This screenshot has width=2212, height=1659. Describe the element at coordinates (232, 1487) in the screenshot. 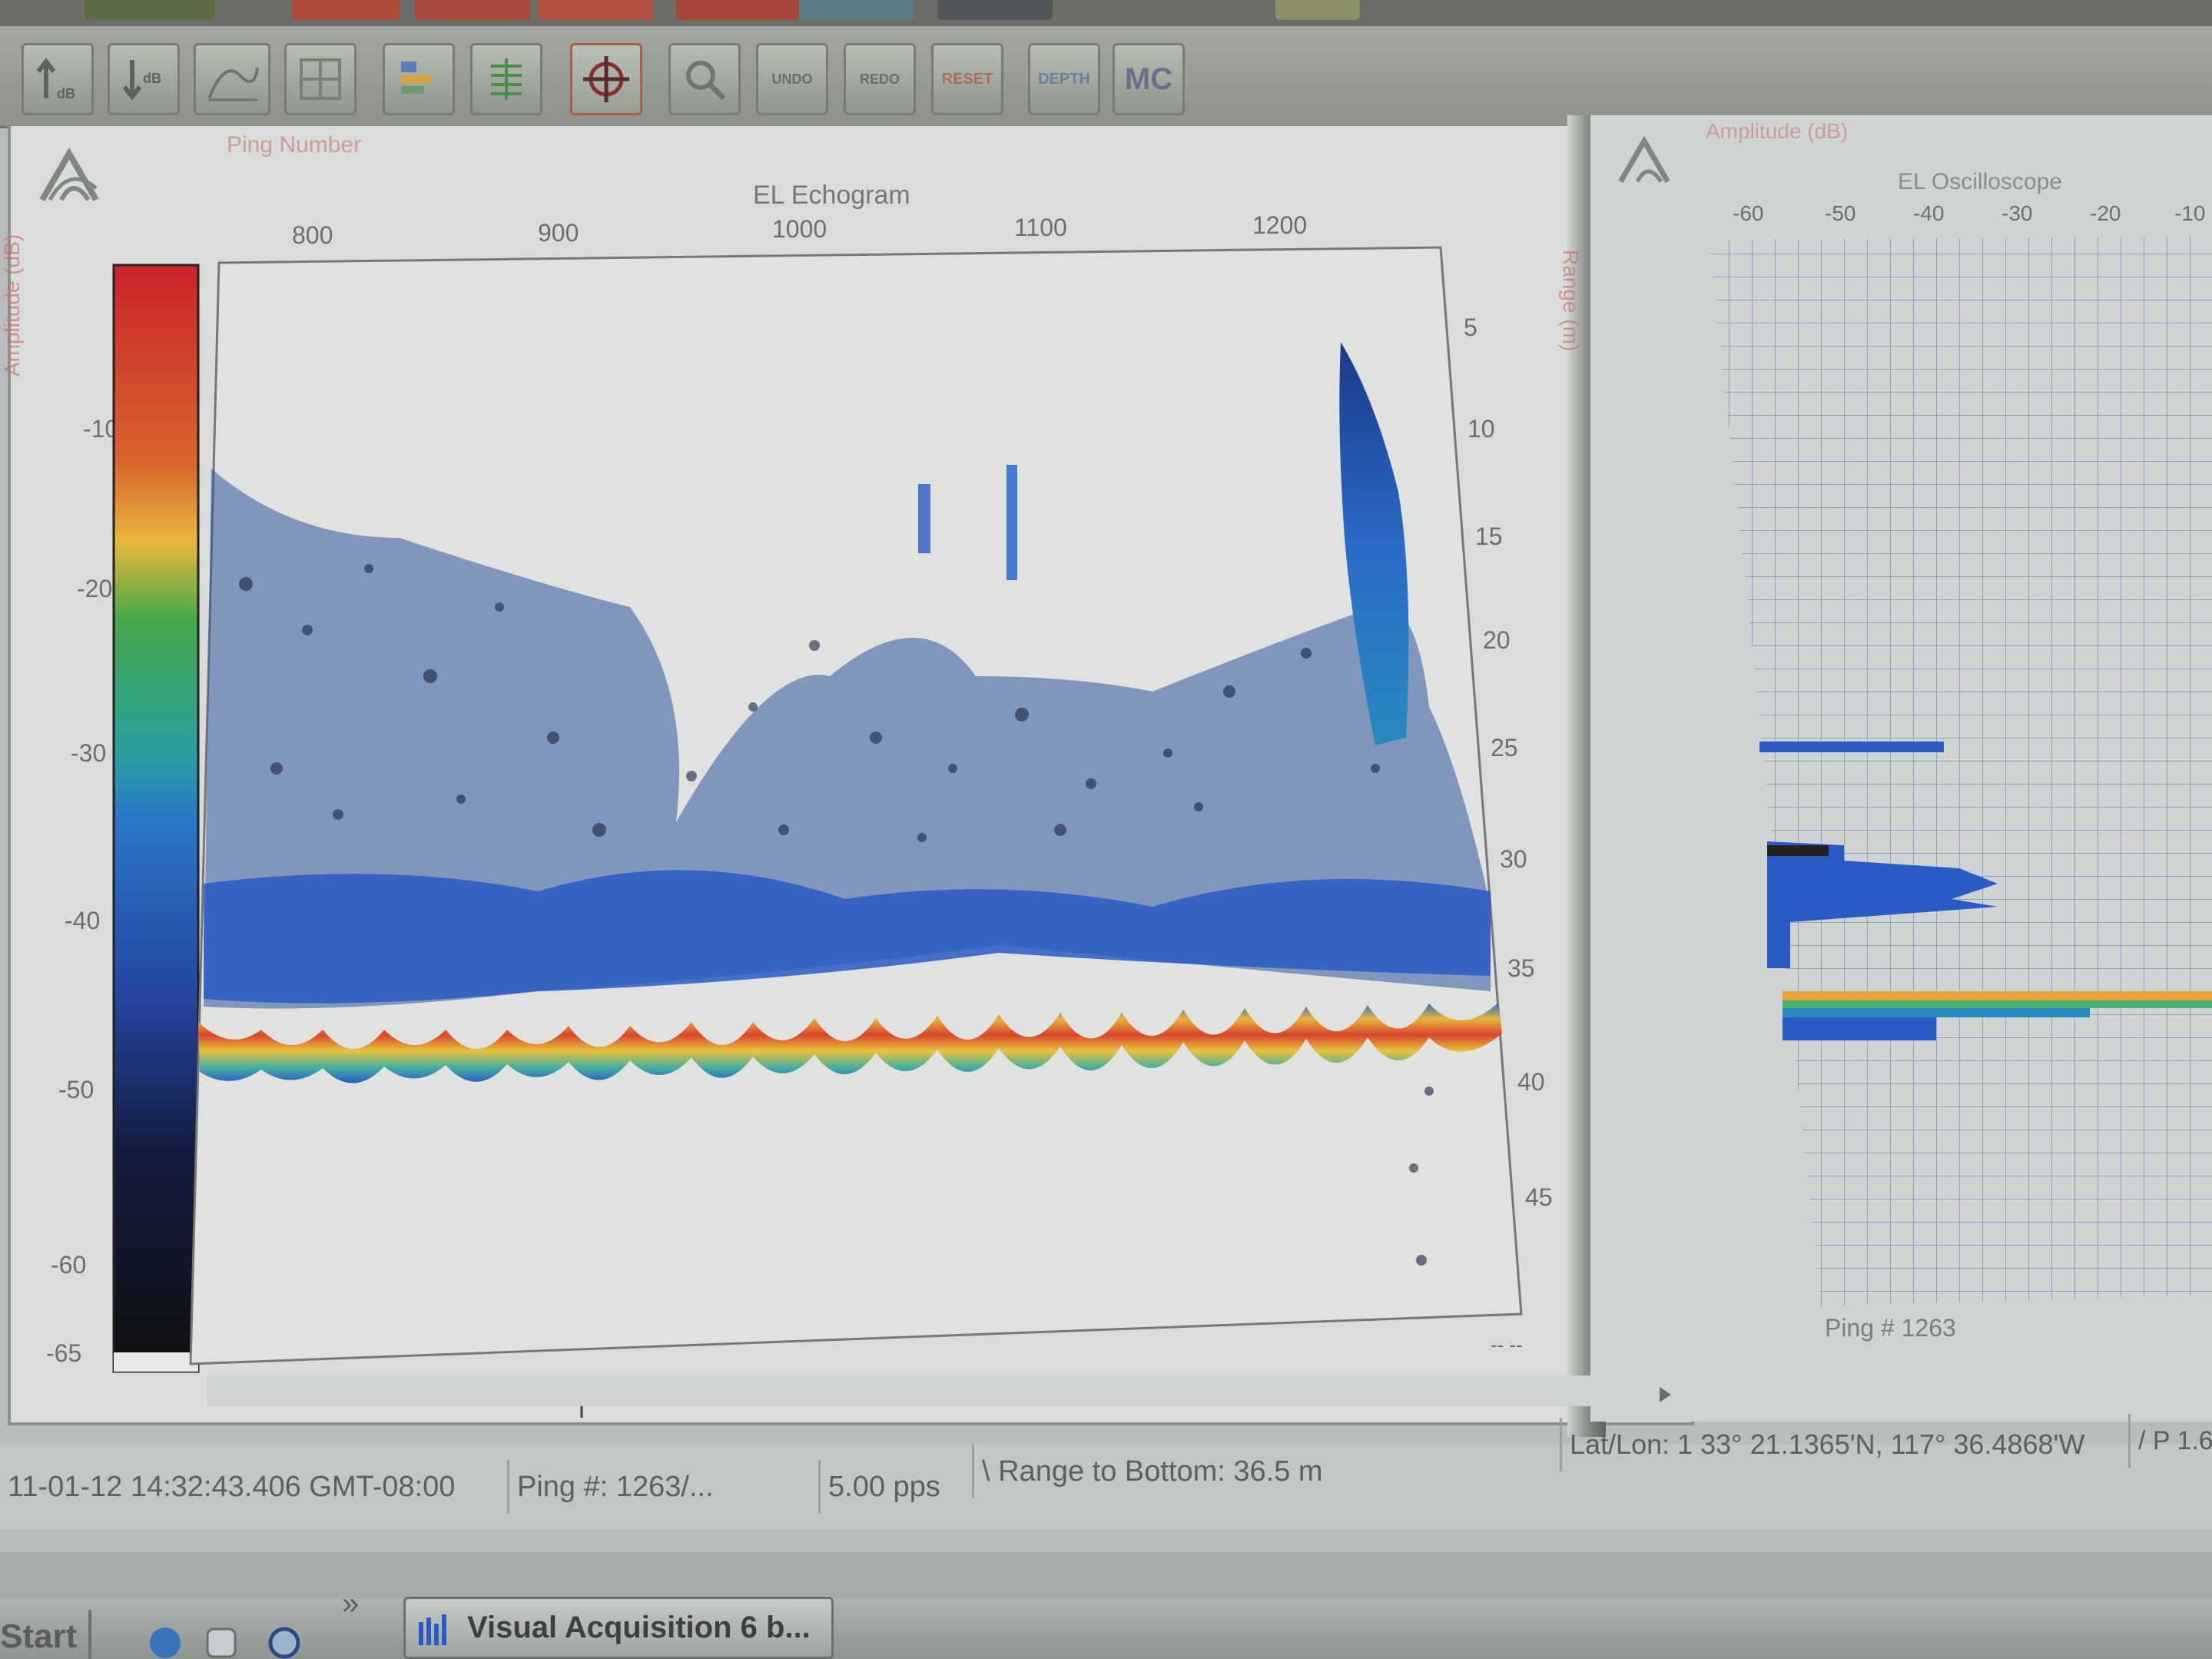

I see `status-timestamp: 11-01-12 14:32:43.406 GMT-08:00` at that location.